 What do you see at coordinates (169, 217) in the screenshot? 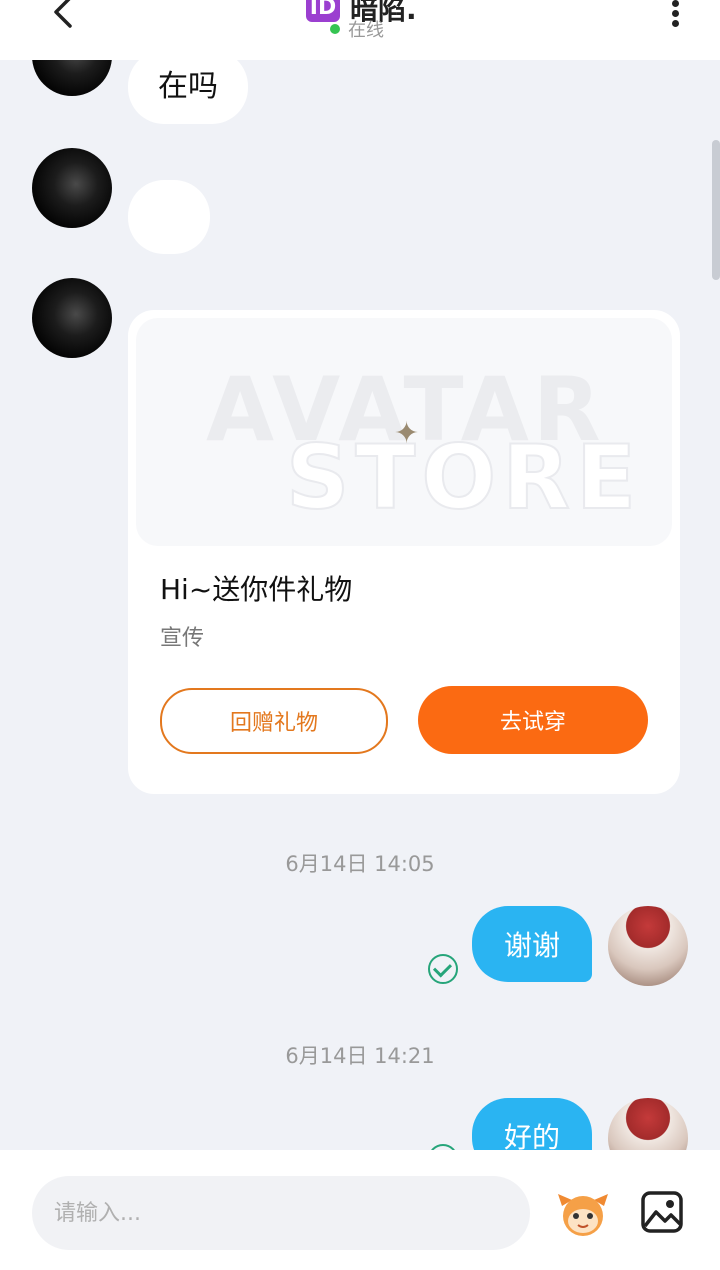
I see `incoming-message-bubble` at bounding box center [169, 217].